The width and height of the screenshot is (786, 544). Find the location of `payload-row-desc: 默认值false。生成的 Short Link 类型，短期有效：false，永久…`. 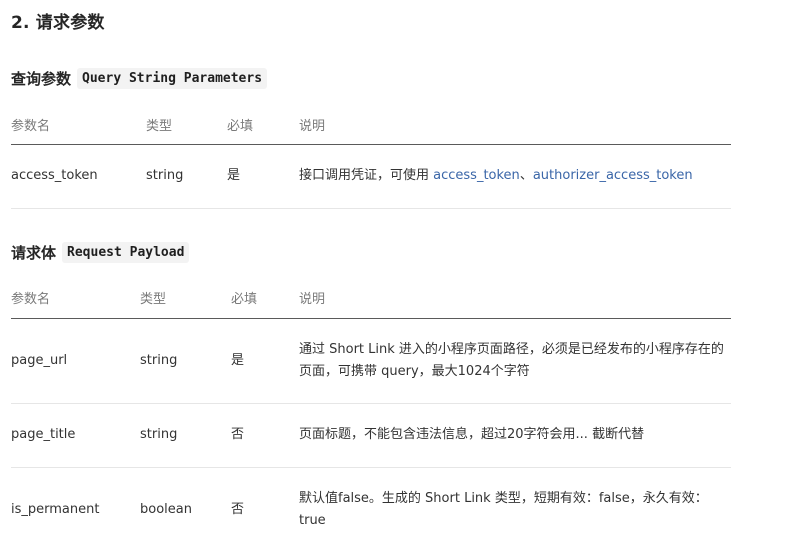

payload-row-desc: 默认值false。生成的 Short Link 类型，短期有效：false，永久… is located at coordinates (503, 509).